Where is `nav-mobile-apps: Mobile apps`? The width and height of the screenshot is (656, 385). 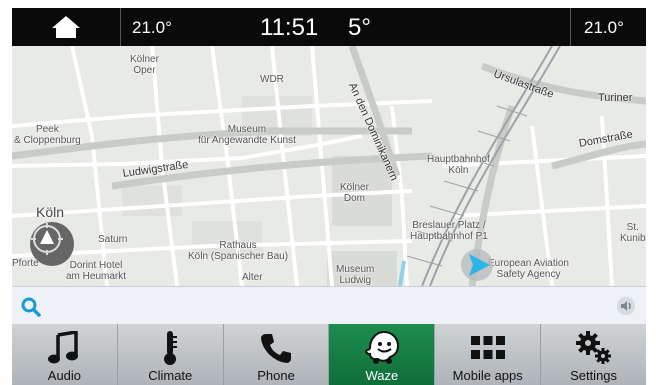
nav-mobile-apps: Mobile apps is located at coordinates (488, 354).